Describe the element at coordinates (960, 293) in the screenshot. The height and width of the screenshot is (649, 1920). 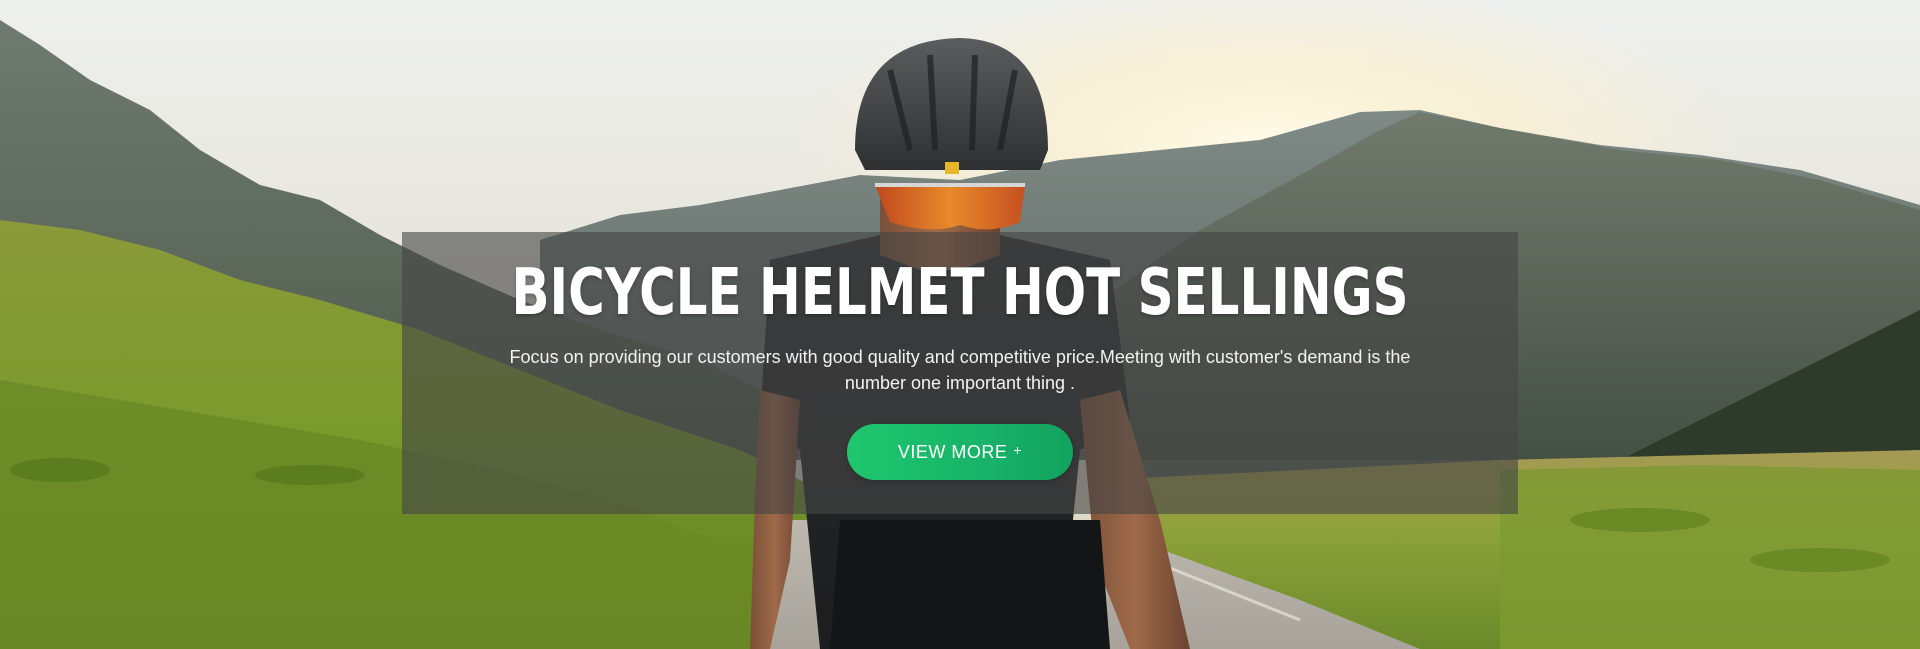
I see `hero-headline: BICYCLE HELMET HOT SELLINGS` at that location.